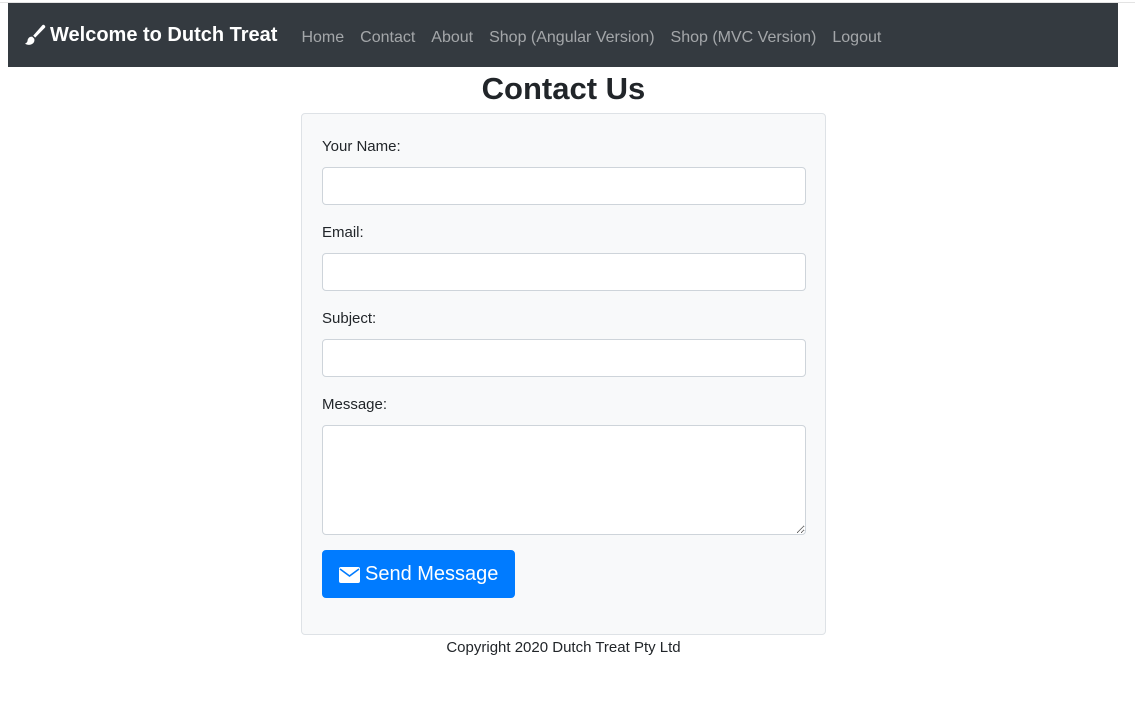 The height and width of the screenshot is (705, 1135). I want to click on email-form-group: Email:, so click(564, 257).